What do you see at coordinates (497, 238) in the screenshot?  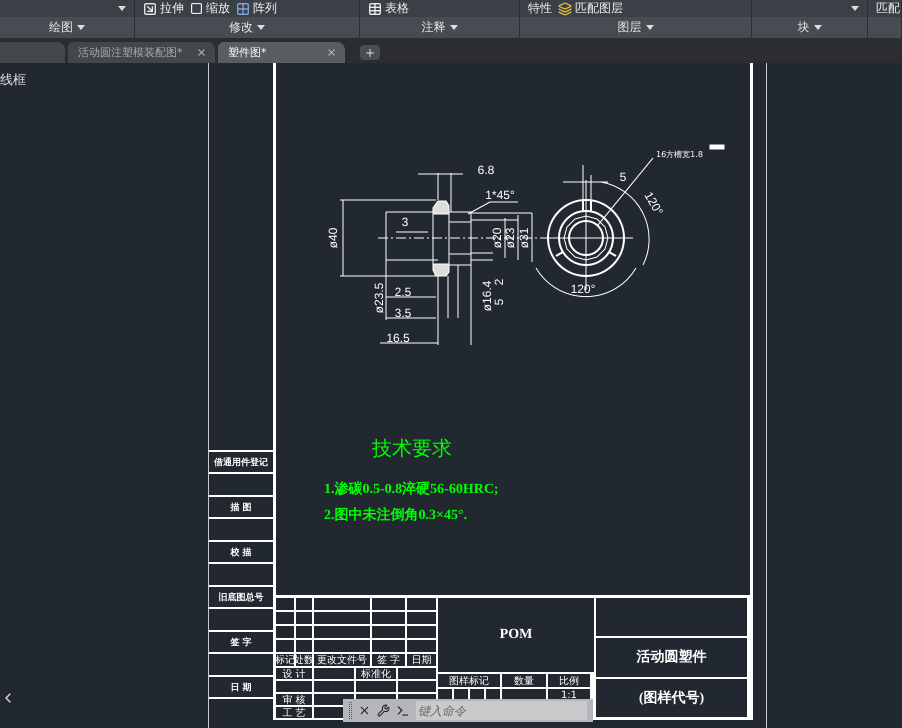 I see `dimension-label: ø20` at bounding box center [497, 238].